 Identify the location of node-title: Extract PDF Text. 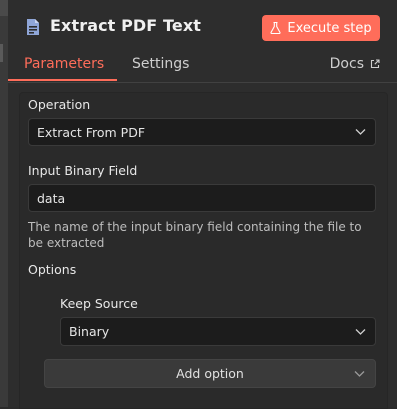
(125, 25).